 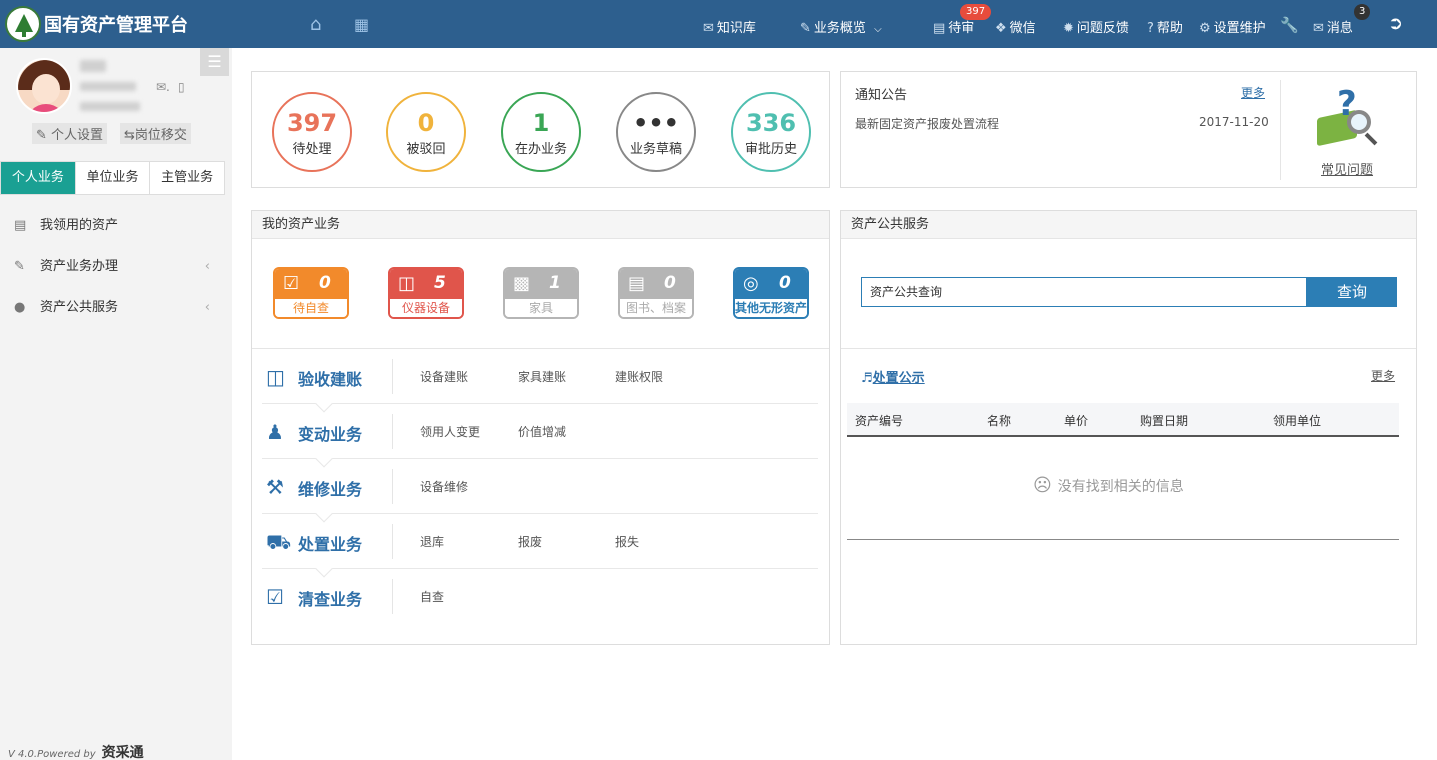 What do you see at coordinates (1015, 26) in the screenshot?
I see `nav-wechat: ❖ 微信` at bounding box center [1015, 26].